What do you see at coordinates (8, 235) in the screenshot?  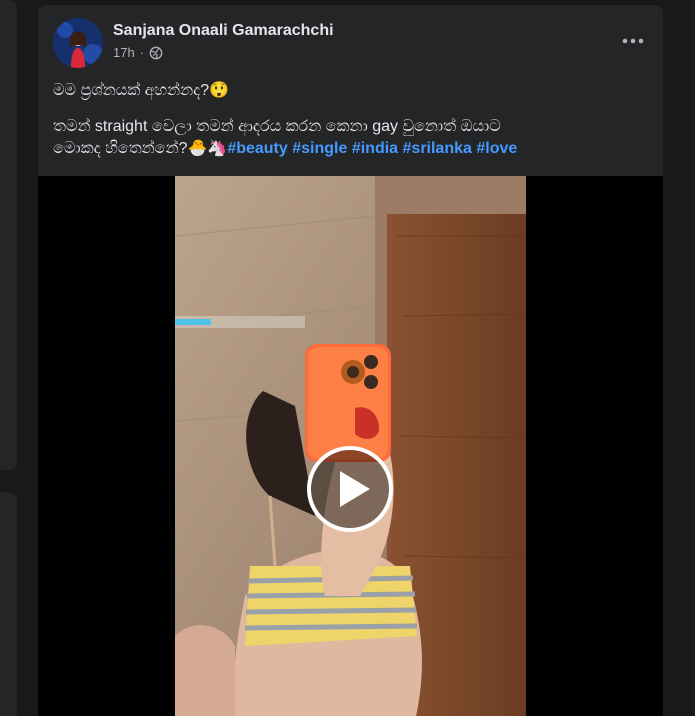 I see `side-card-top` at bounding box center [8, 235].